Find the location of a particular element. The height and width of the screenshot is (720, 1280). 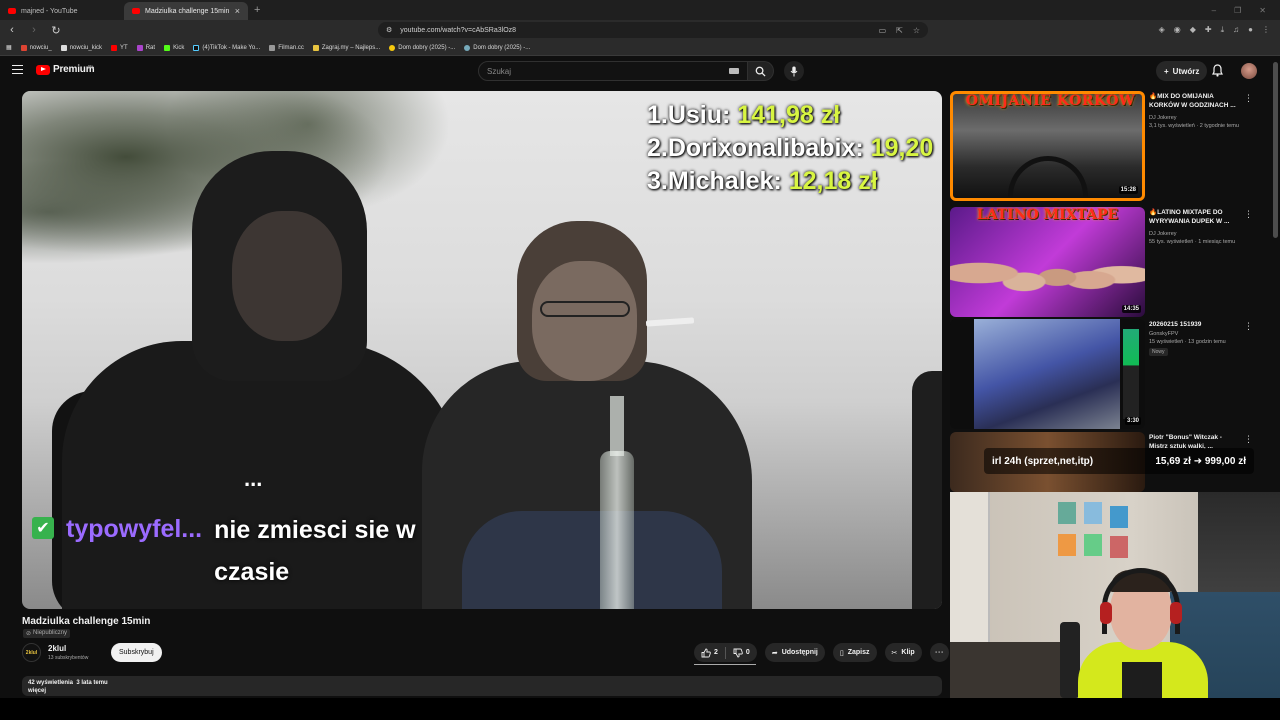

like-button: 2 is located at coordinates (709, 653).